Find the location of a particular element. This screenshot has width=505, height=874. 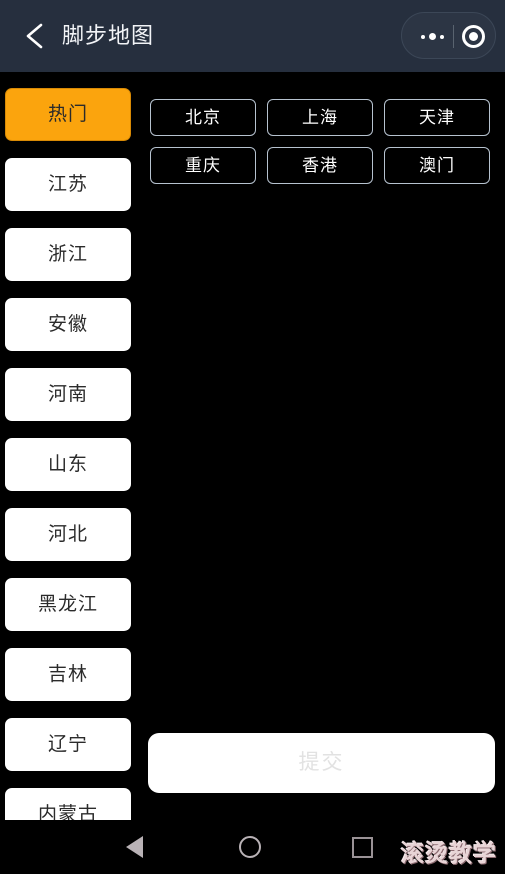

city-chip-label: 澳门 is located at coordinates (437, 165).